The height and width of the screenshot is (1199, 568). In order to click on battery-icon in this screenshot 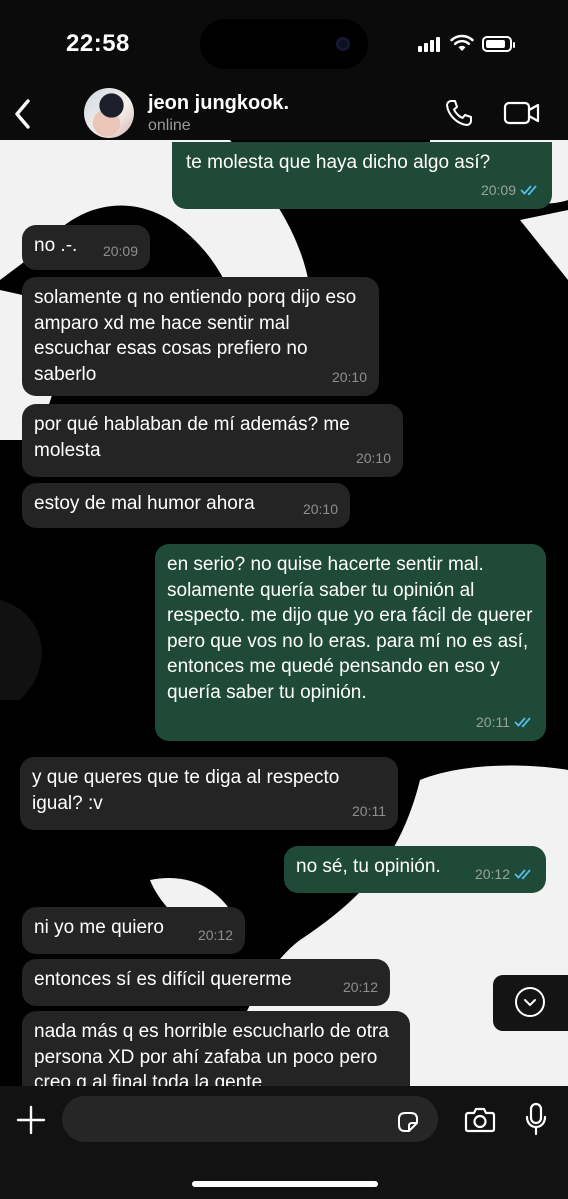, I will do `click(498, 44)`.